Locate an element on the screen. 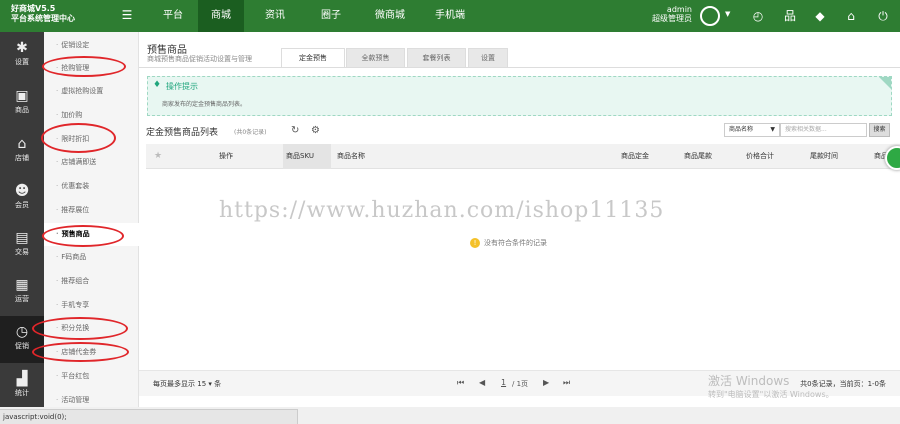  top-nav-platform: 平台 is located at coordinates (173, 16).